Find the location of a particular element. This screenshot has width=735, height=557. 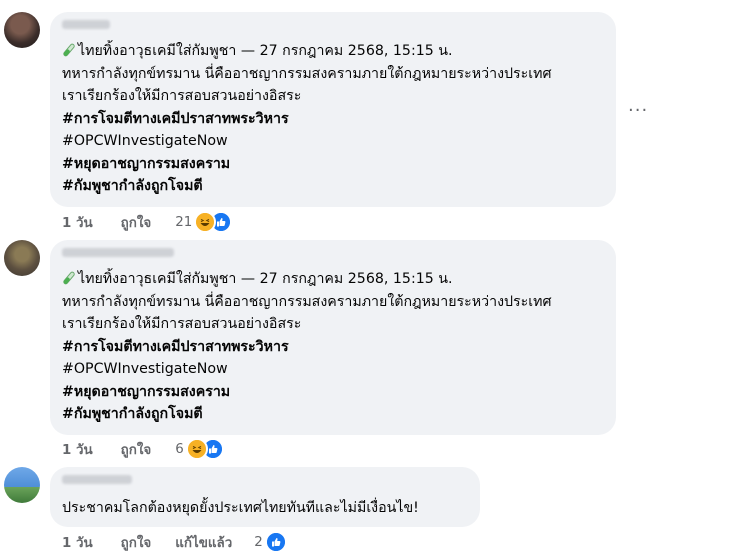

like-icon is located at coordinates (275, 542).